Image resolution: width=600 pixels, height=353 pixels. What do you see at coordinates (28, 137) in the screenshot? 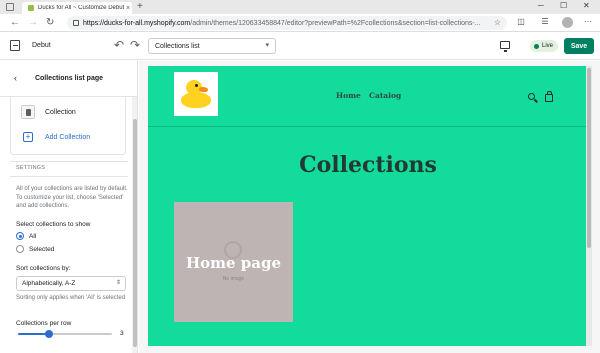
I see `plus-icon: +` at bounding box center [28, 137].